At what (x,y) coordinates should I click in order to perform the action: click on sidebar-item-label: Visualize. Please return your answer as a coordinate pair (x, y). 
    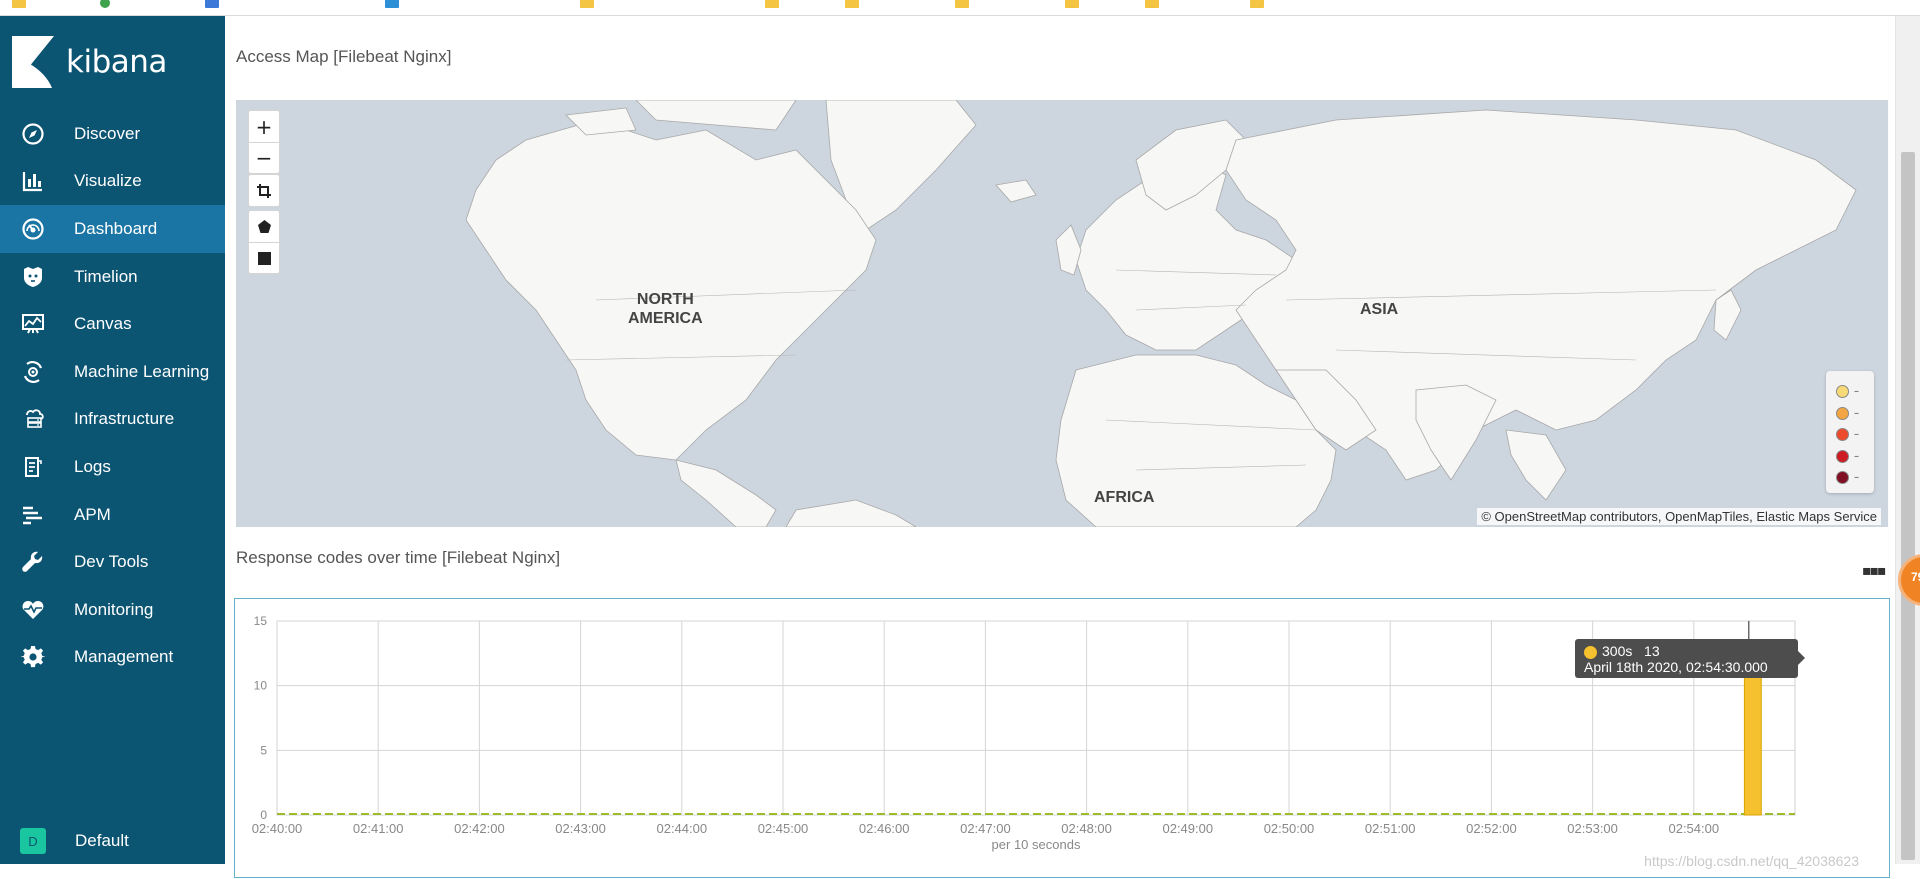
    Looking at the image, I should click on (108, 181).